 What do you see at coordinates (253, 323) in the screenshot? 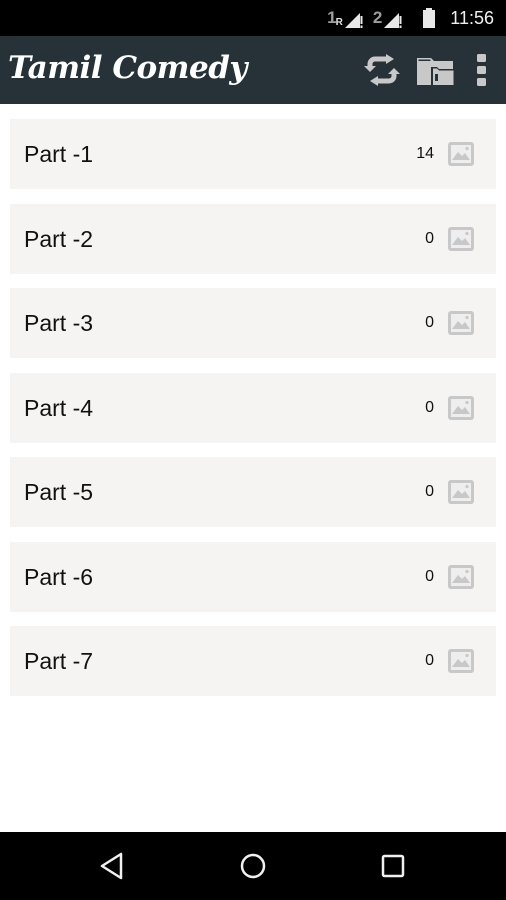
I see `list-item: Part -3 0` at bounding box center [253, 323].